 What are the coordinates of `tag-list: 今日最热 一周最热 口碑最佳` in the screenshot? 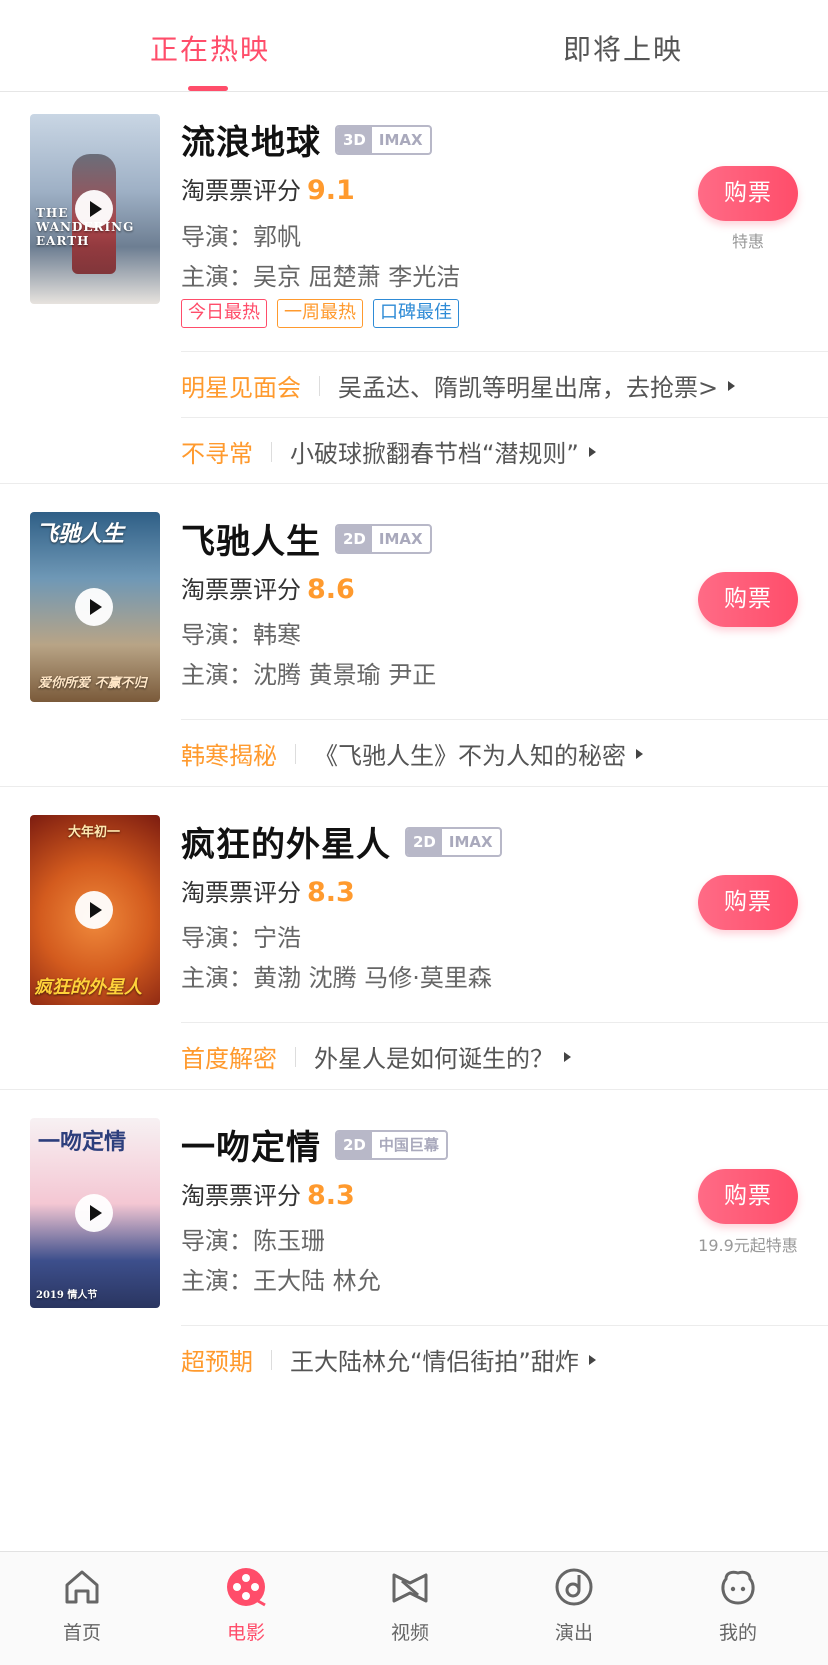 It's located at (320, 313).